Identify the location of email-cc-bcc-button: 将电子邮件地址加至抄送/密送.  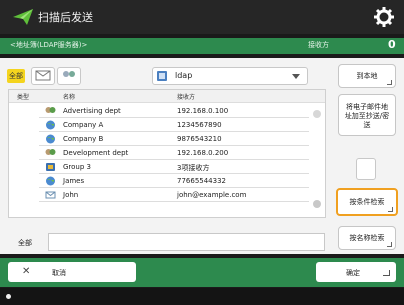
(367, 115).